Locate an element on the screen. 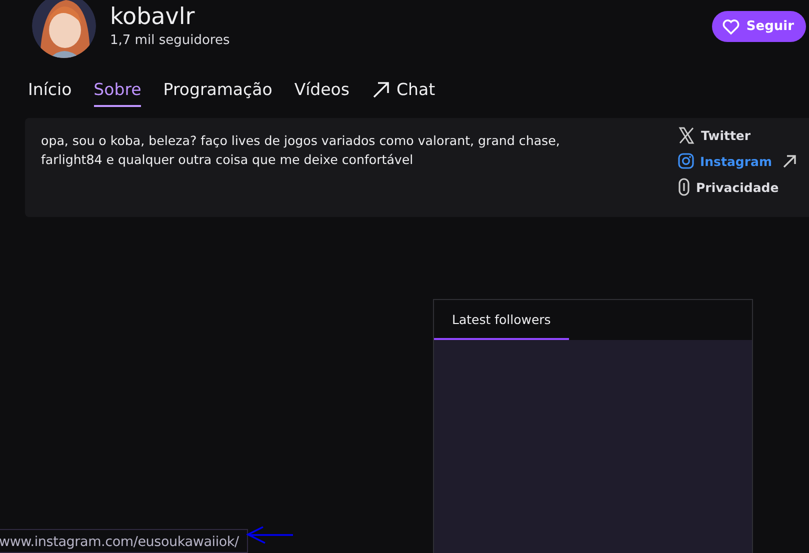 The height and width of the screenshot is (553, 809). nav-tab: Programação is located at coordinates (217, 93).